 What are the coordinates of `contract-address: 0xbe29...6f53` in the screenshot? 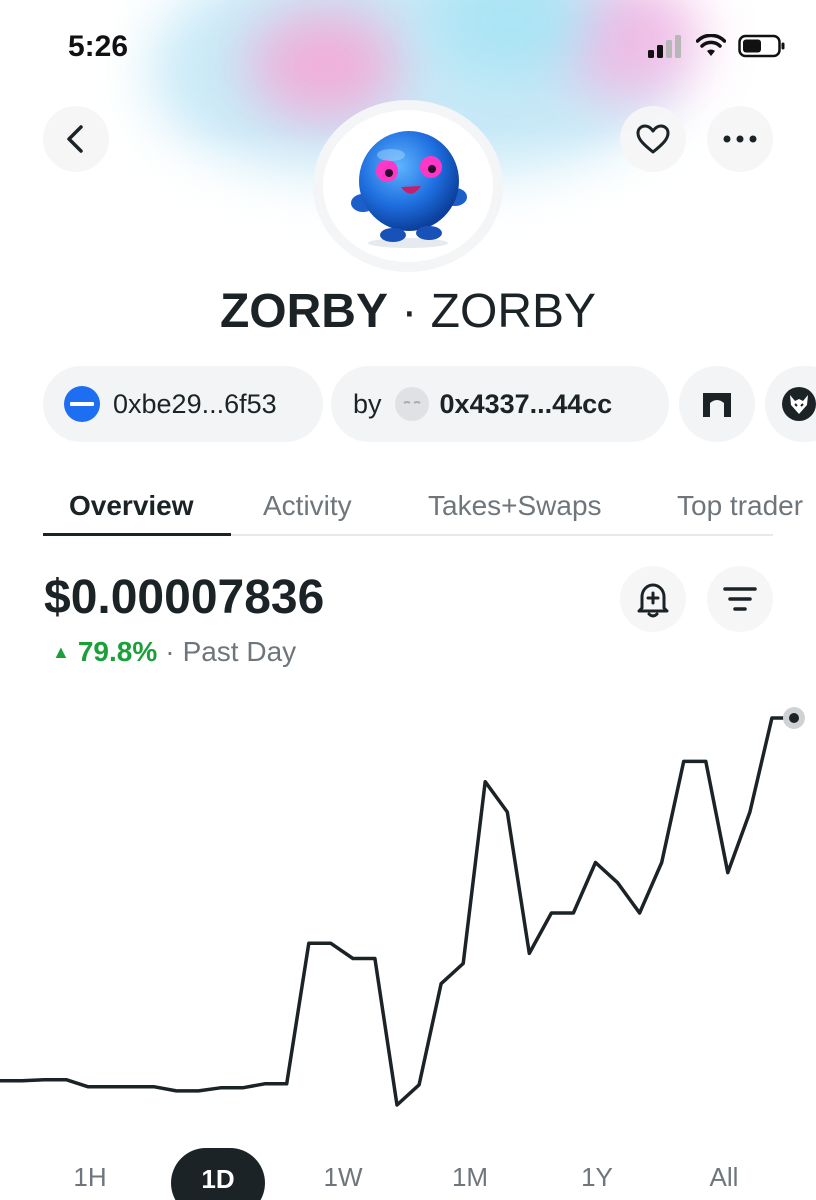 It's located at (195, 403).